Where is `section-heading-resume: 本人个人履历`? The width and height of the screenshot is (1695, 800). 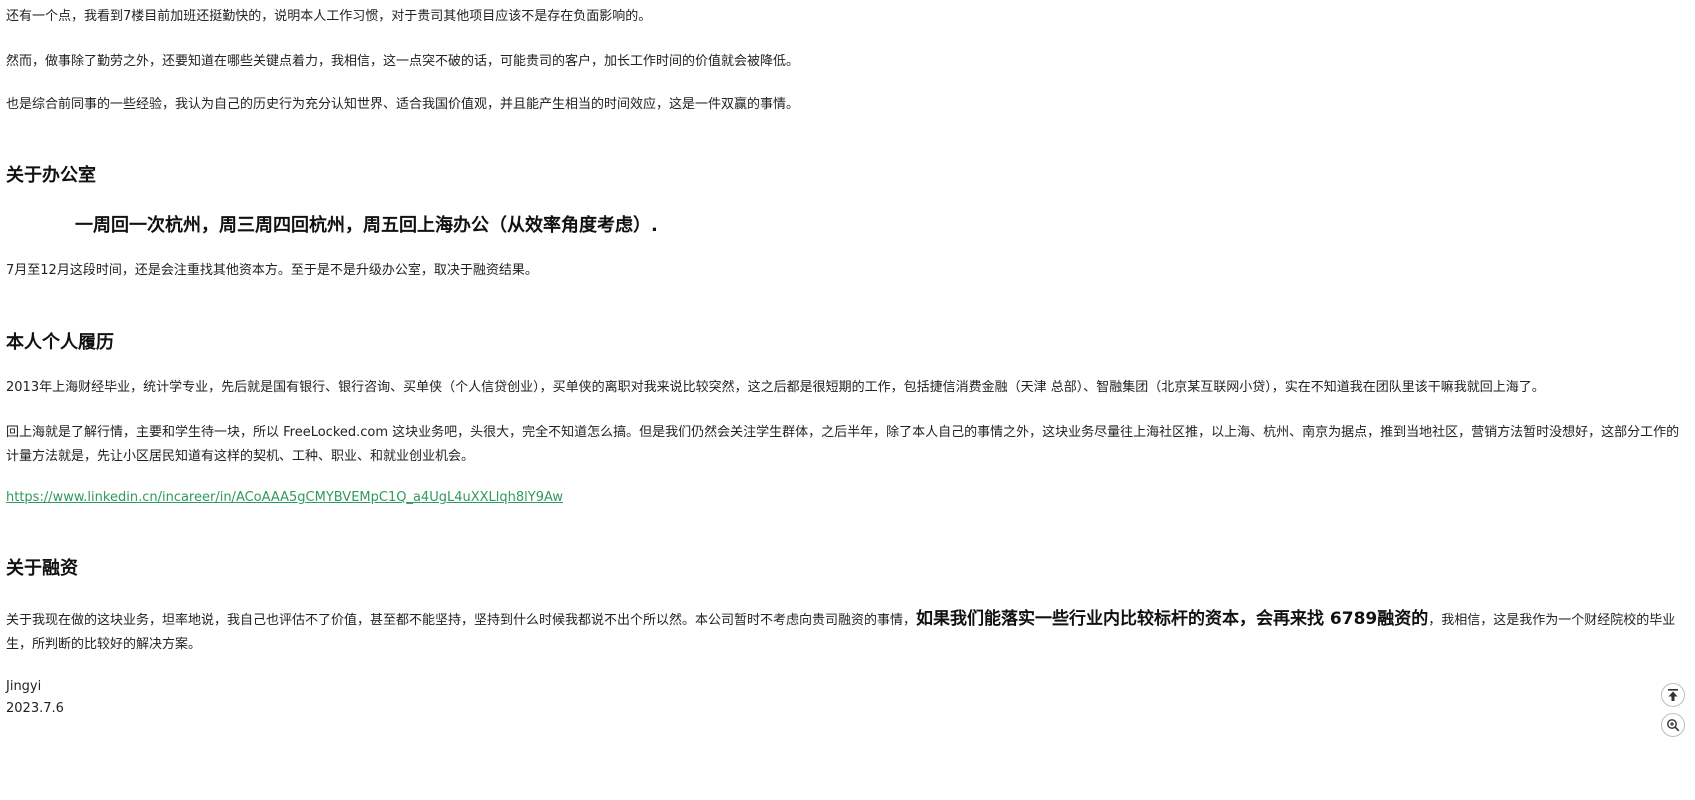
section-heading-resume: 本人个人履历 is located at coordinates (60, 342).